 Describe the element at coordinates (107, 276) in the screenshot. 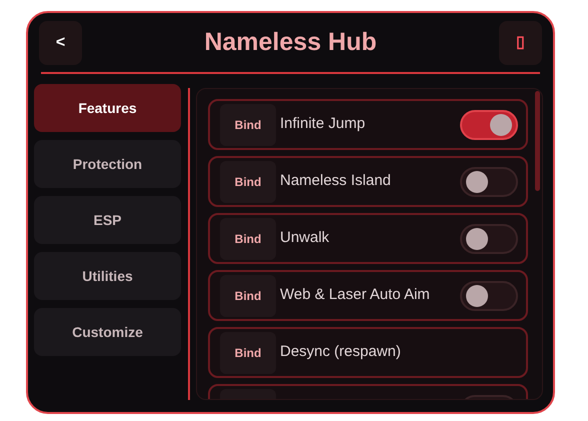

I see `sidebar-tab: Utilities` at that location.